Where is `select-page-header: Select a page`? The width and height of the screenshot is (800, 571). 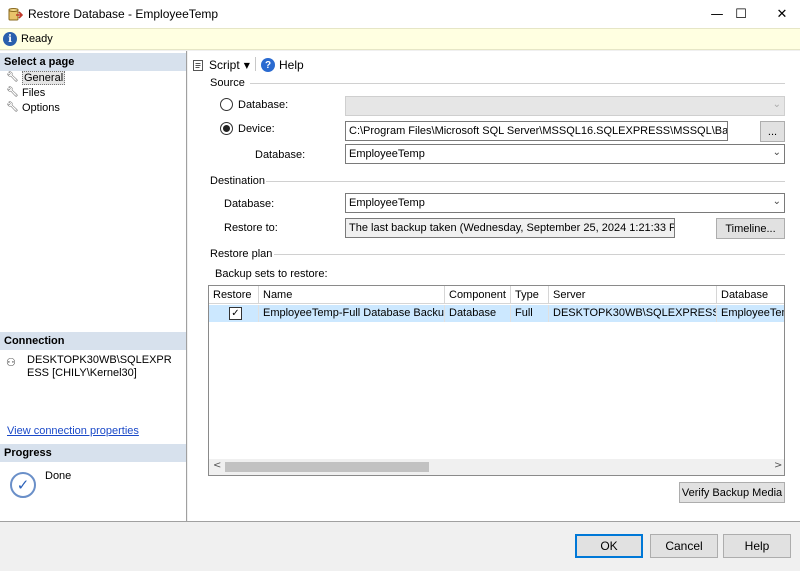
select-page-header: Select a page is located at coordinates (93, 62).